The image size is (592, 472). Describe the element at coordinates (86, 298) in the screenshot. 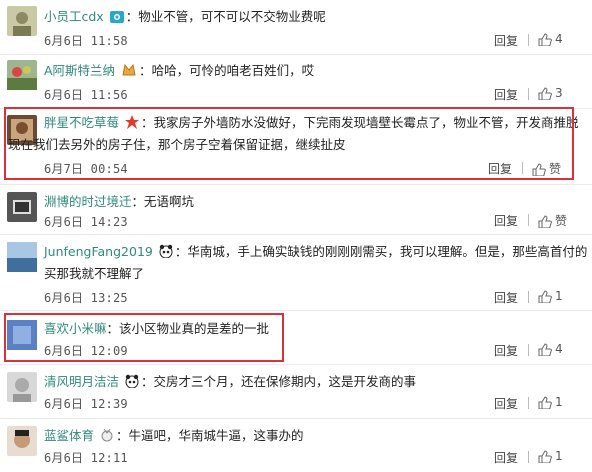

I see `comment-time: 6月6日 13:25` at that location.